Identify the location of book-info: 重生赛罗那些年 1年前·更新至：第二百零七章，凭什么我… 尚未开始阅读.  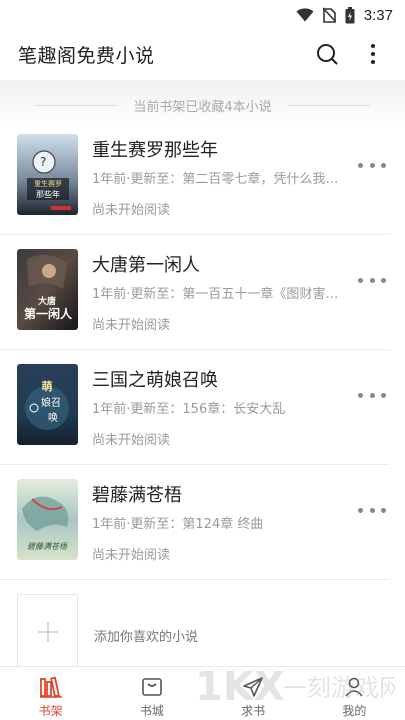
(241, 176).